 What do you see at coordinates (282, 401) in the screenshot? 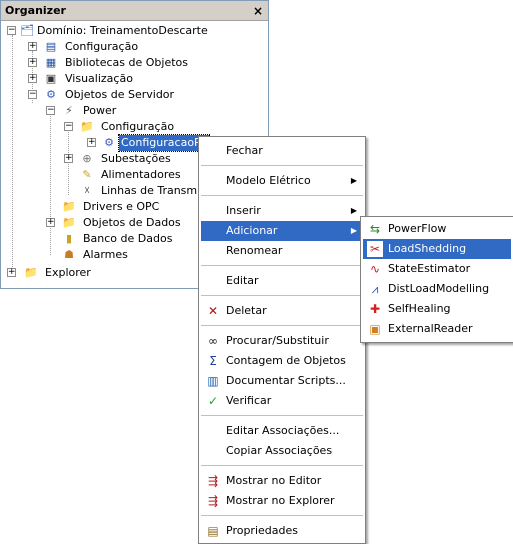
I see `menu-item-verificar: ✓ Verificar` at bounding box center [282, 401].